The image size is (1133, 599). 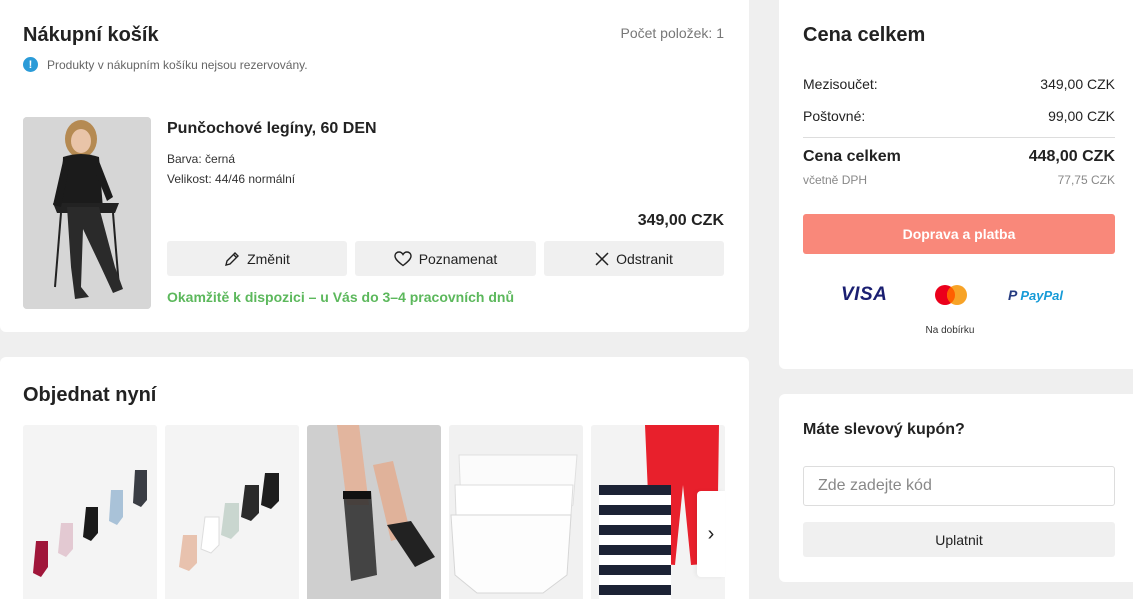 I want to click on paypal-logo-text: PayPal, so click(x=1041, y=295).